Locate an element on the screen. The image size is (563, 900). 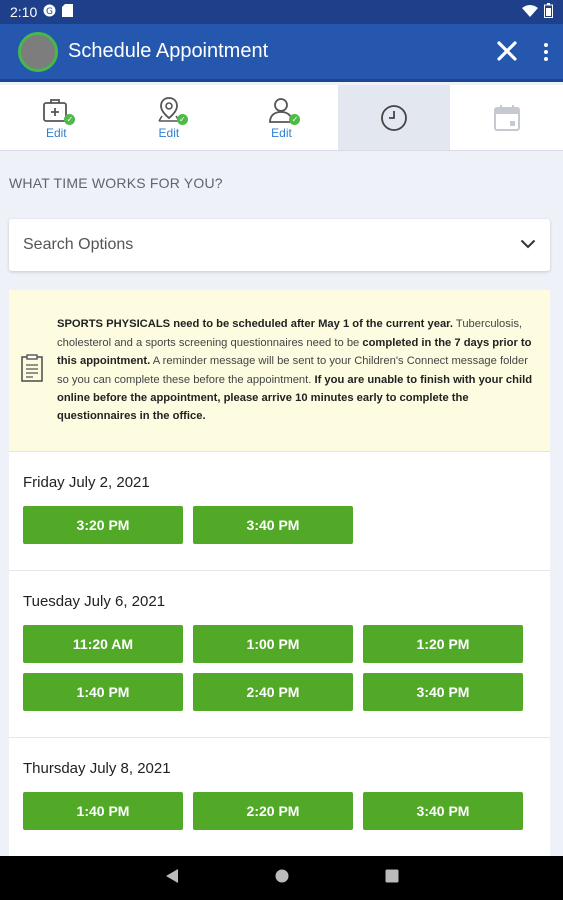
app-bar: Schedule Appointment is located at coordinates (281, 53).